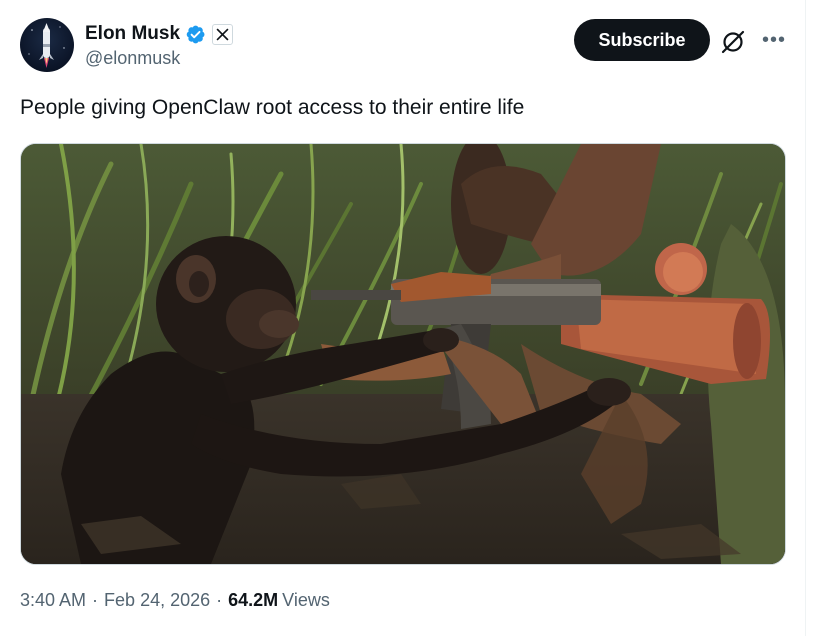 This screenshot has height=636, width=819. I want to click on author-handle: @elonmusk, so click(132, 58).